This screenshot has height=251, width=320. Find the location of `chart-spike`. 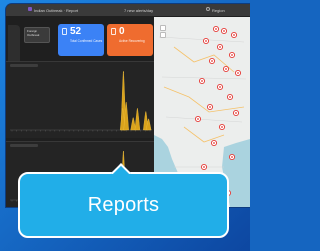

chart-spike is located at coordinates (137, 119).